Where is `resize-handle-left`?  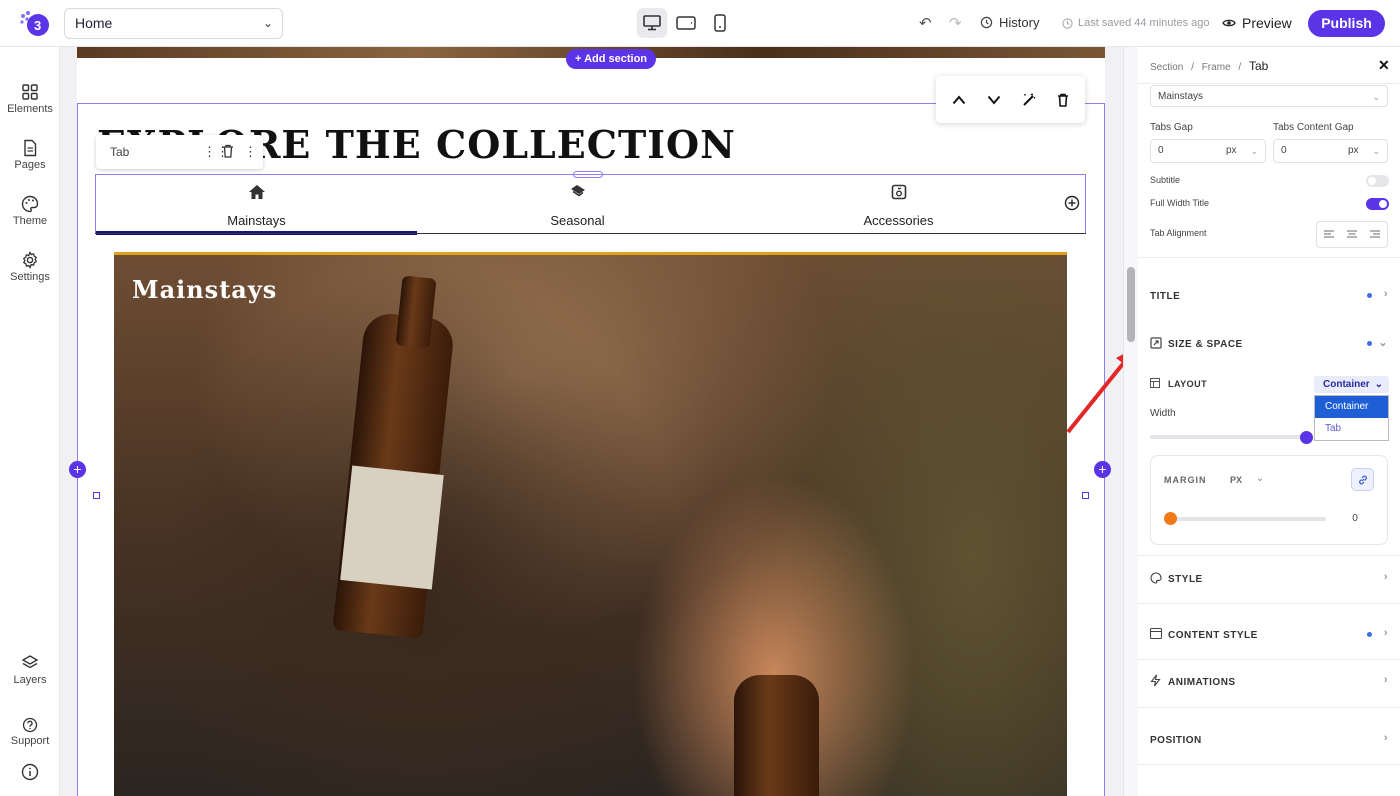 resize-handle-left is located at coordinates (96, 495).